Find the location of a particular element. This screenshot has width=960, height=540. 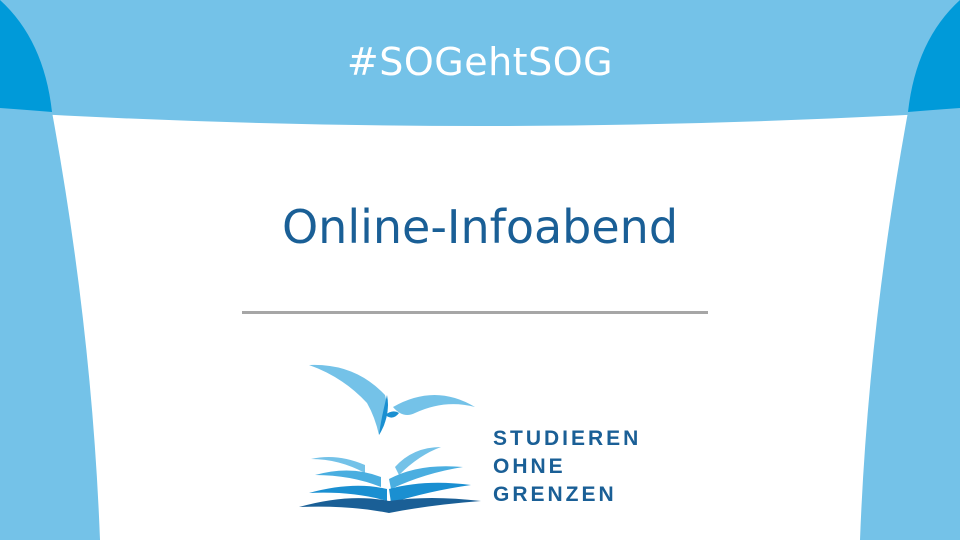

hashtag-heading: #SOGehtSOG is located at coordinates (480, 62).